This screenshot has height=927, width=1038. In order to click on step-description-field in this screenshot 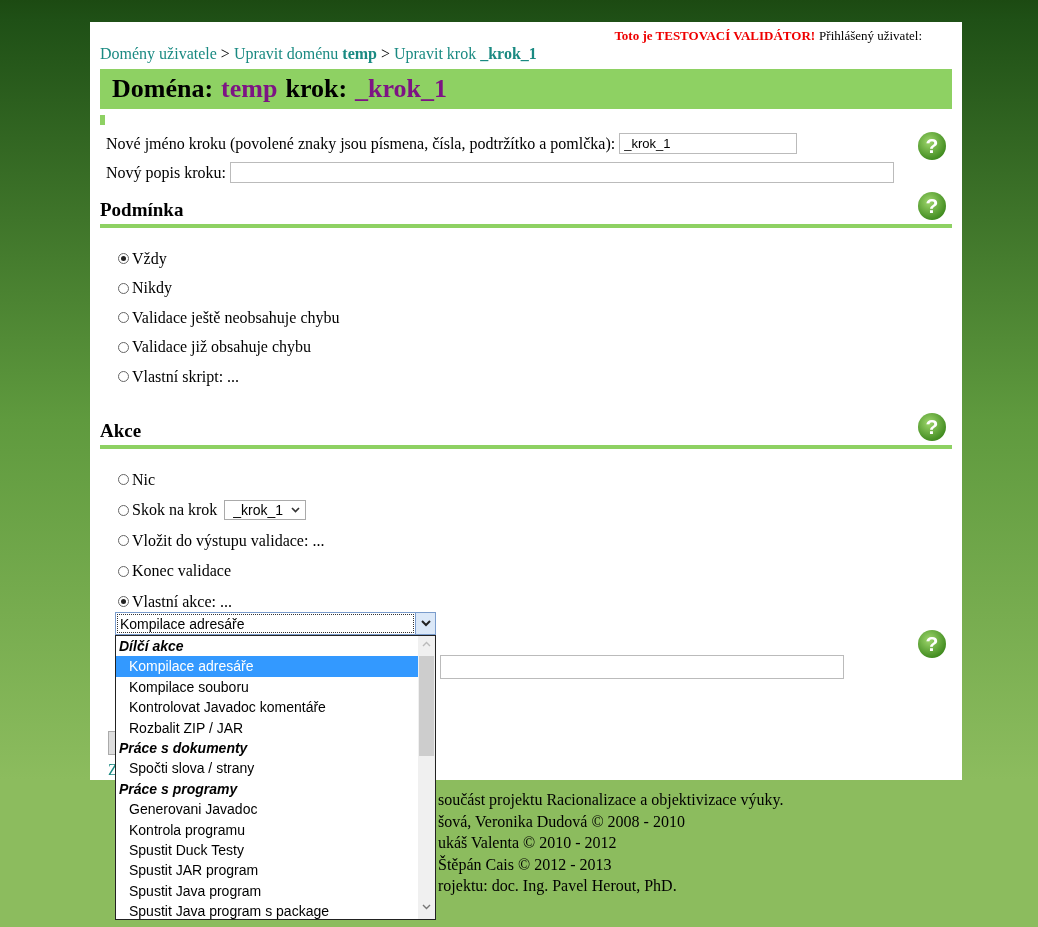, I will do `click(562, 172)`.